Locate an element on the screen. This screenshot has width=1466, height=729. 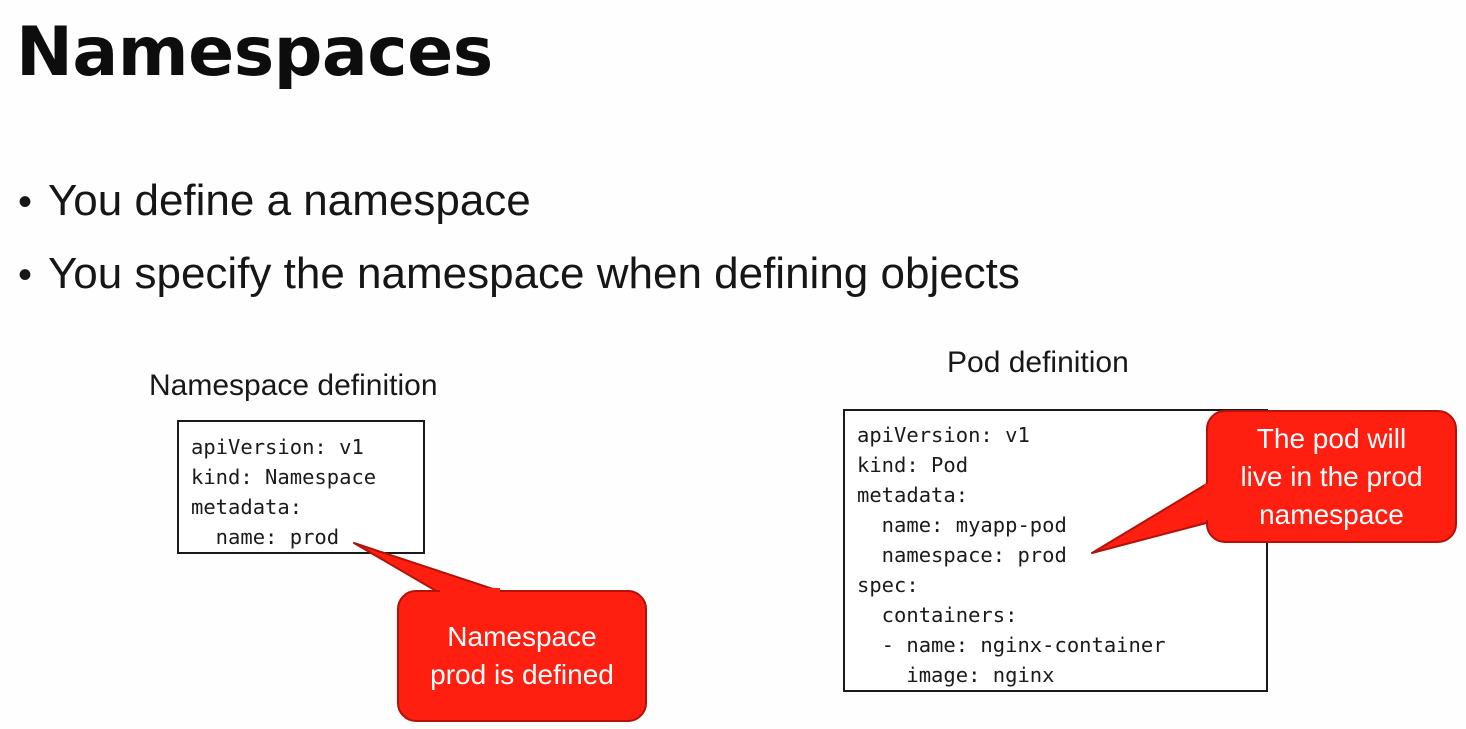
callout-line: namespace is located at coordinates (1331, 514).